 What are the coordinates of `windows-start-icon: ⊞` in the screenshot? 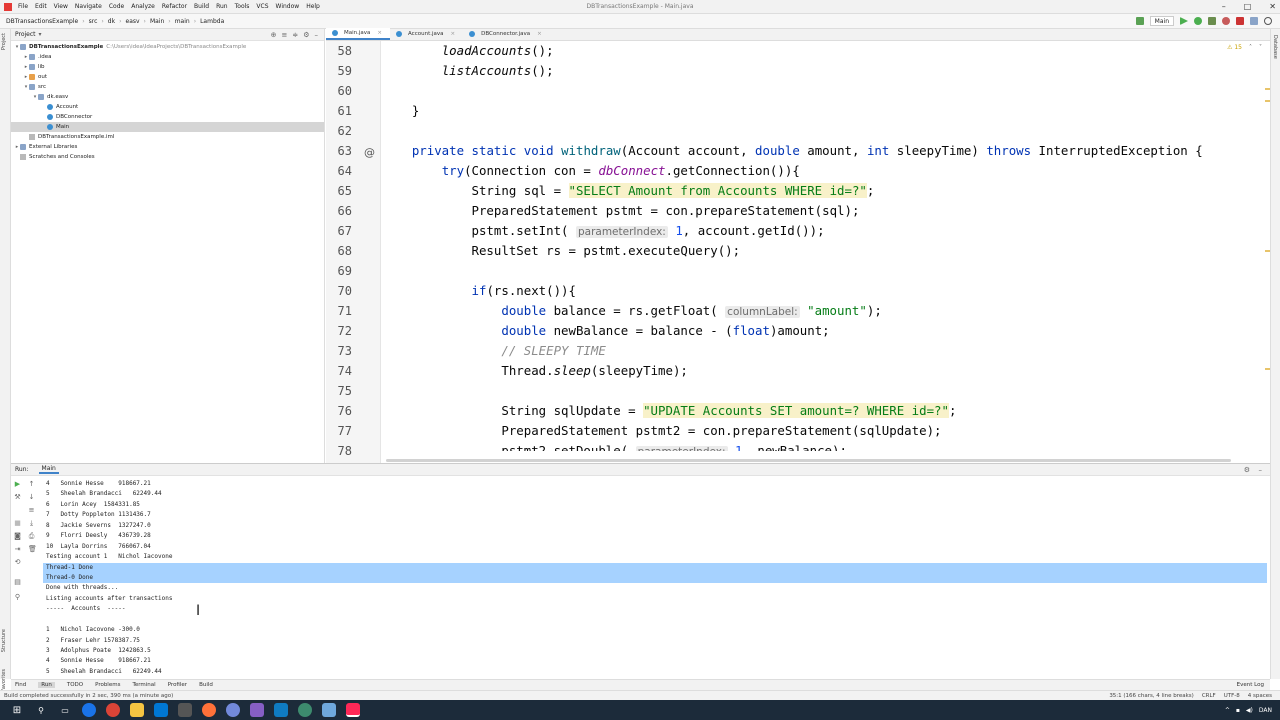 It's located at (17, 710).